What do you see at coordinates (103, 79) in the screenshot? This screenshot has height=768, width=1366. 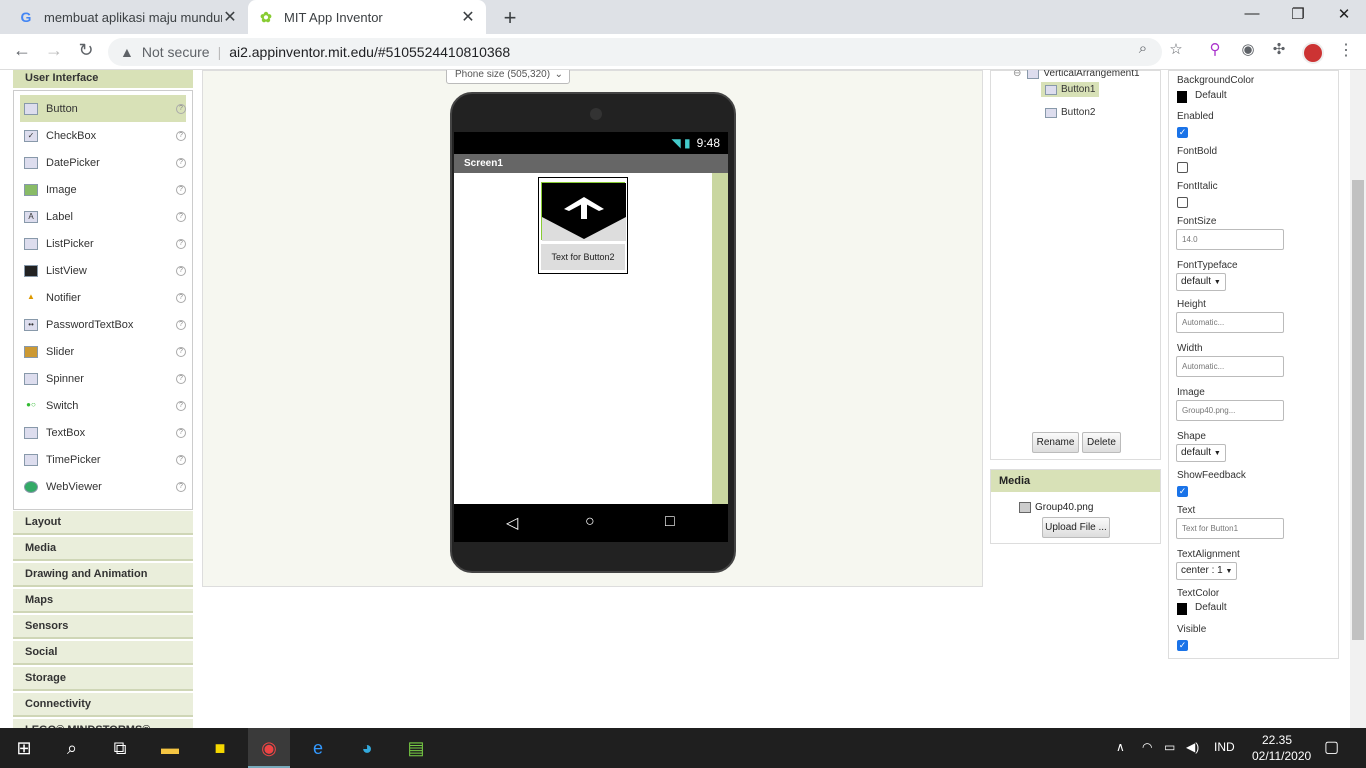 I see `palette-header: User Interface` at bounding box center [103, 79].